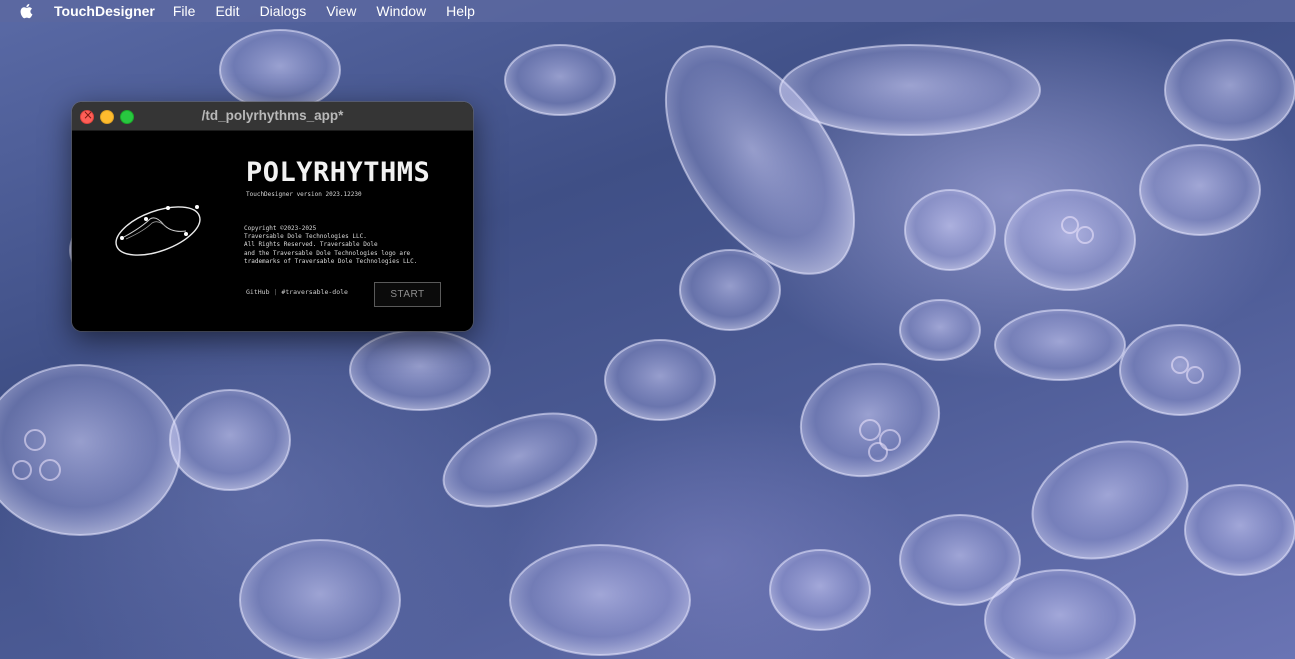  I want to click on menu-app-name: TouchDesigner, so click(104, 11).